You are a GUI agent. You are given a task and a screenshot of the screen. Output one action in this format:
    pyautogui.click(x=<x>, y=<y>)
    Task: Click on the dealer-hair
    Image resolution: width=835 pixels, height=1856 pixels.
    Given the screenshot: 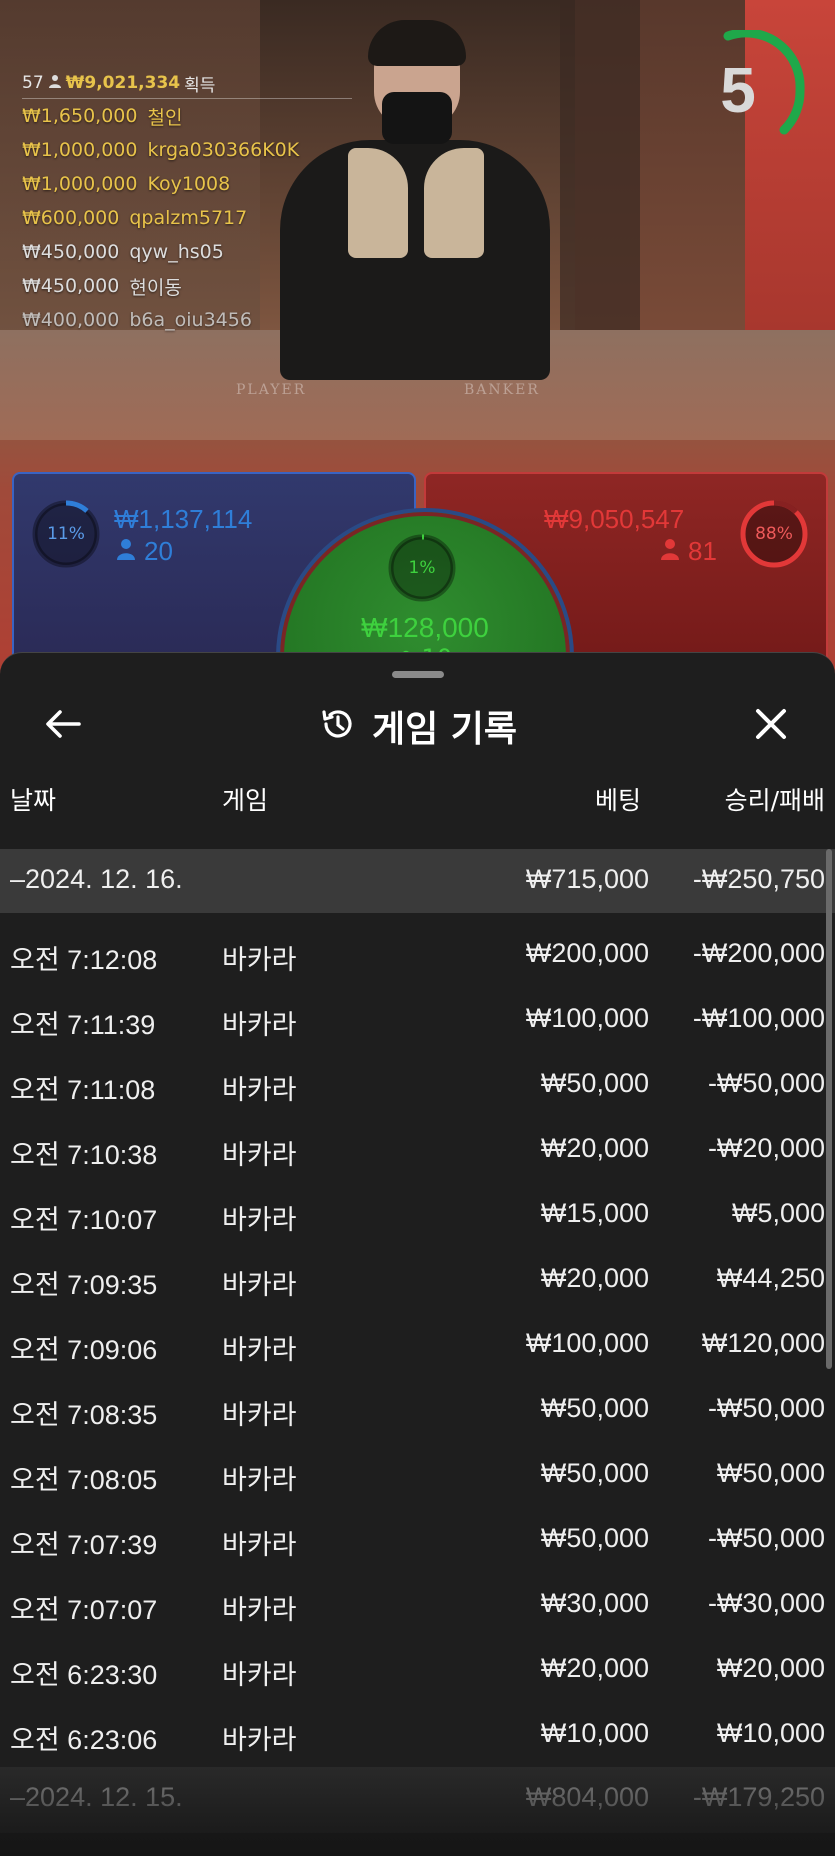 What is the action you would take?
    pyautogui.click(x=417, y=43)
    